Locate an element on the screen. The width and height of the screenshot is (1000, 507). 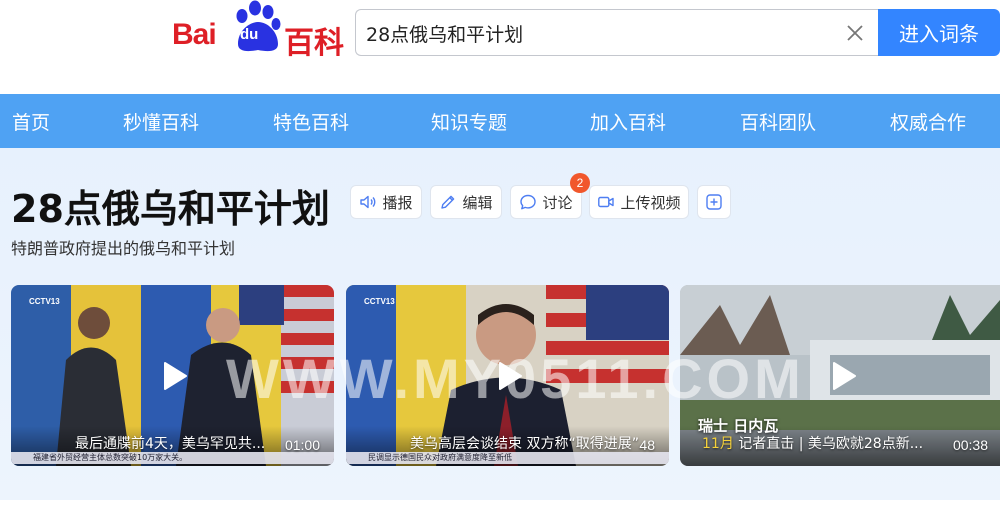
baidu-baike-logo: Bai du 百科 is located at coordinates (258, 30).